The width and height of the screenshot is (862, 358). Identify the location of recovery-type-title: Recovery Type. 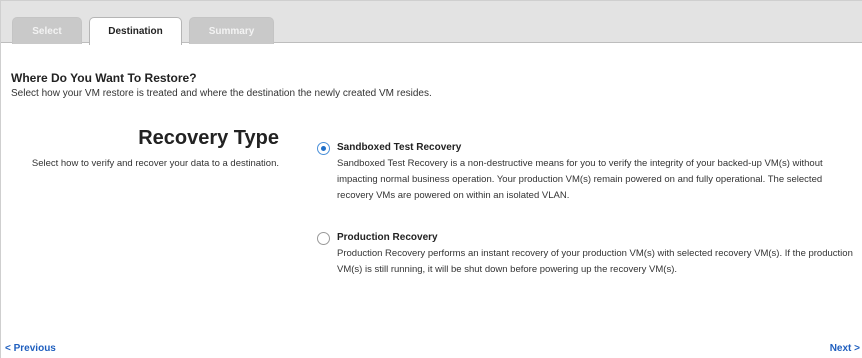
(208, 138).